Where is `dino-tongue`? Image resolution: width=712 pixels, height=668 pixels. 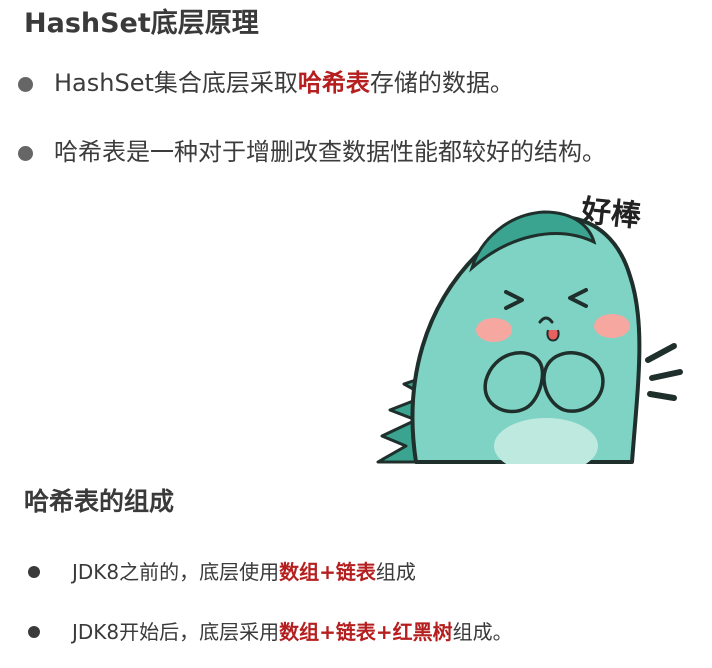 dino-tongue is located at coordinates (553, 335).